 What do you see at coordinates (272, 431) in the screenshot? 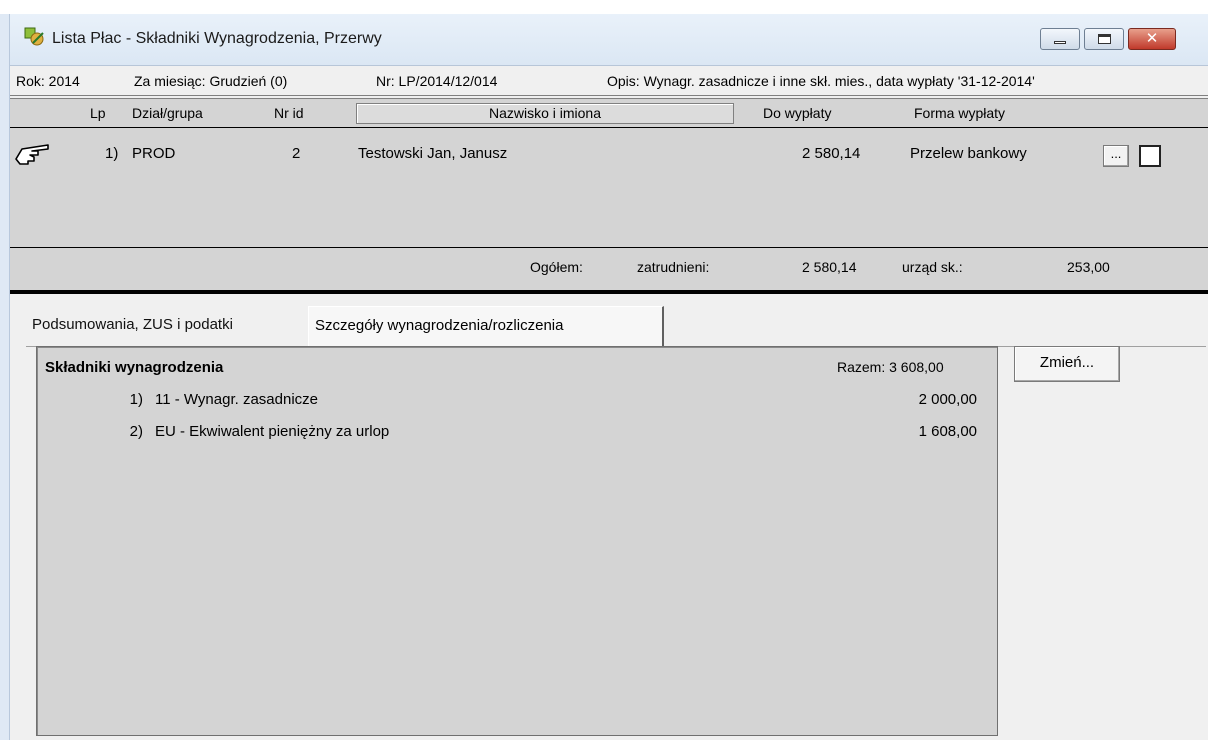
I see `item-name: EU - Ekwiwalent pieniężny za urlop` at bounding box center [272, 431].